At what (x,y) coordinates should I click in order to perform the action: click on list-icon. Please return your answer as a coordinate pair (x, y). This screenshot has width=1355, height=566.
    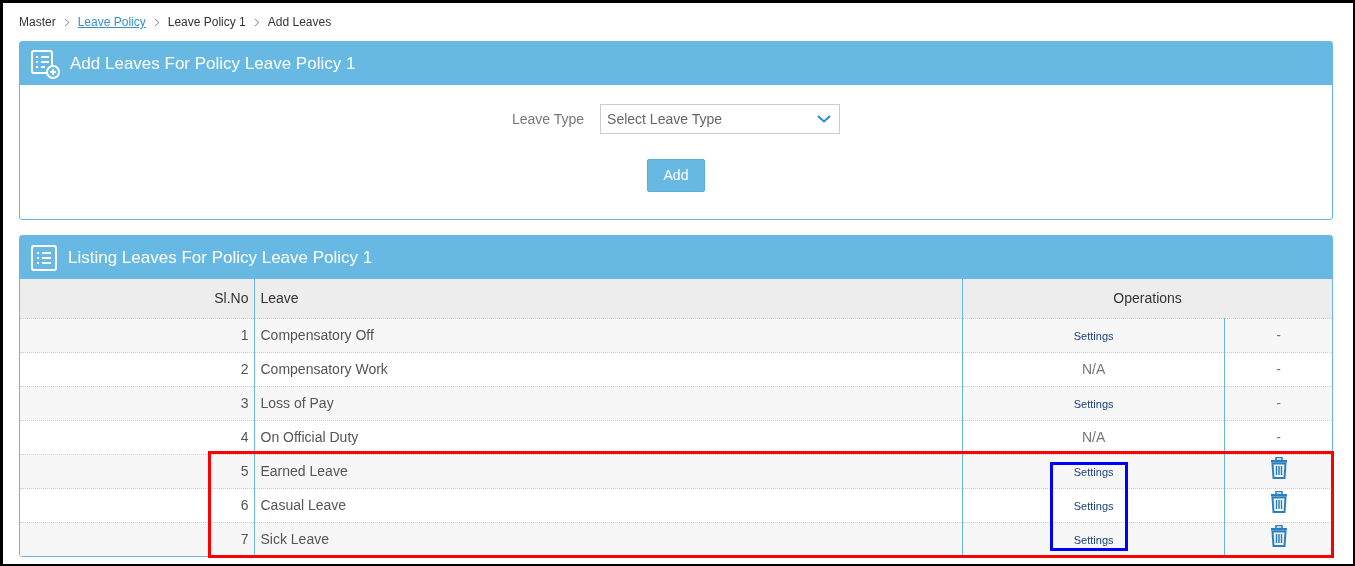
    Looking at the image, I should click on (44, 257).